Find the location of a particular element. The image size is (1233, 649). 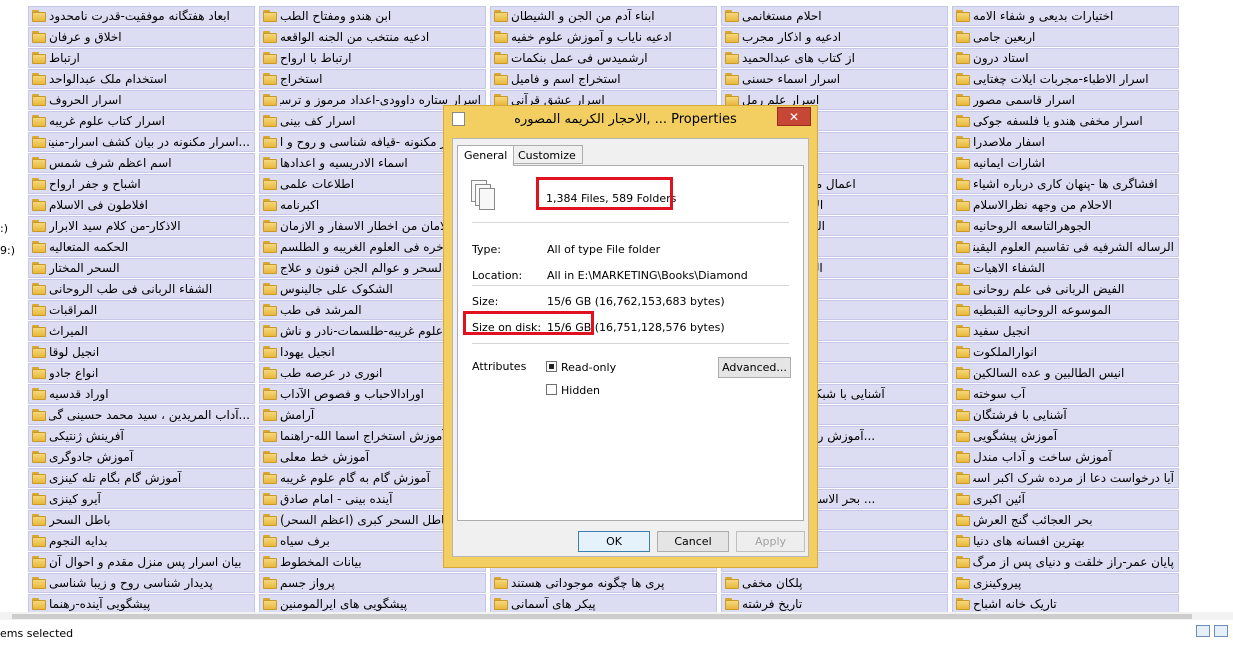

folder-item: آشنایی با فرشتگان is located at coordinates (1065, 415).